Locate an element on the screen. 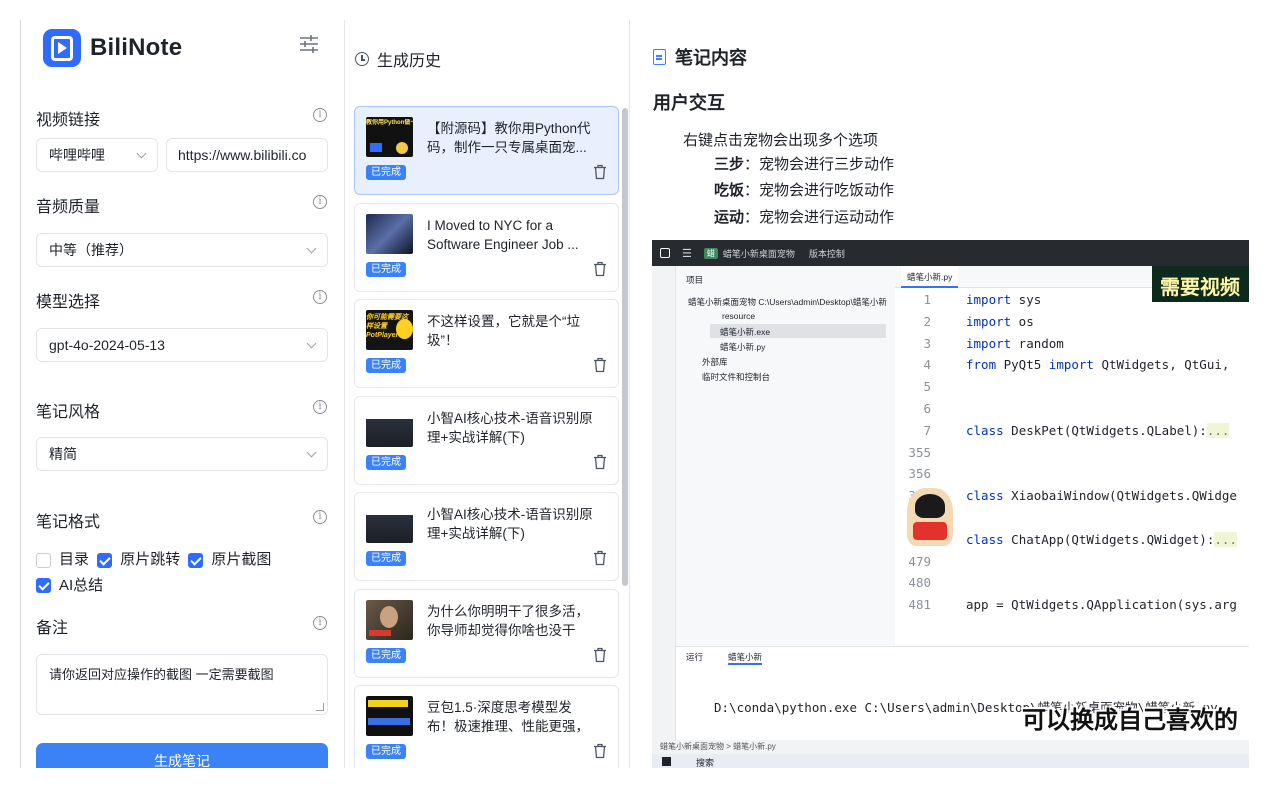 The image size is (1269, 788). ide-titlebar: ☰ 蜡 蜡笔小新桌面宠物 版本控制 is located at coordinates (950, 253).